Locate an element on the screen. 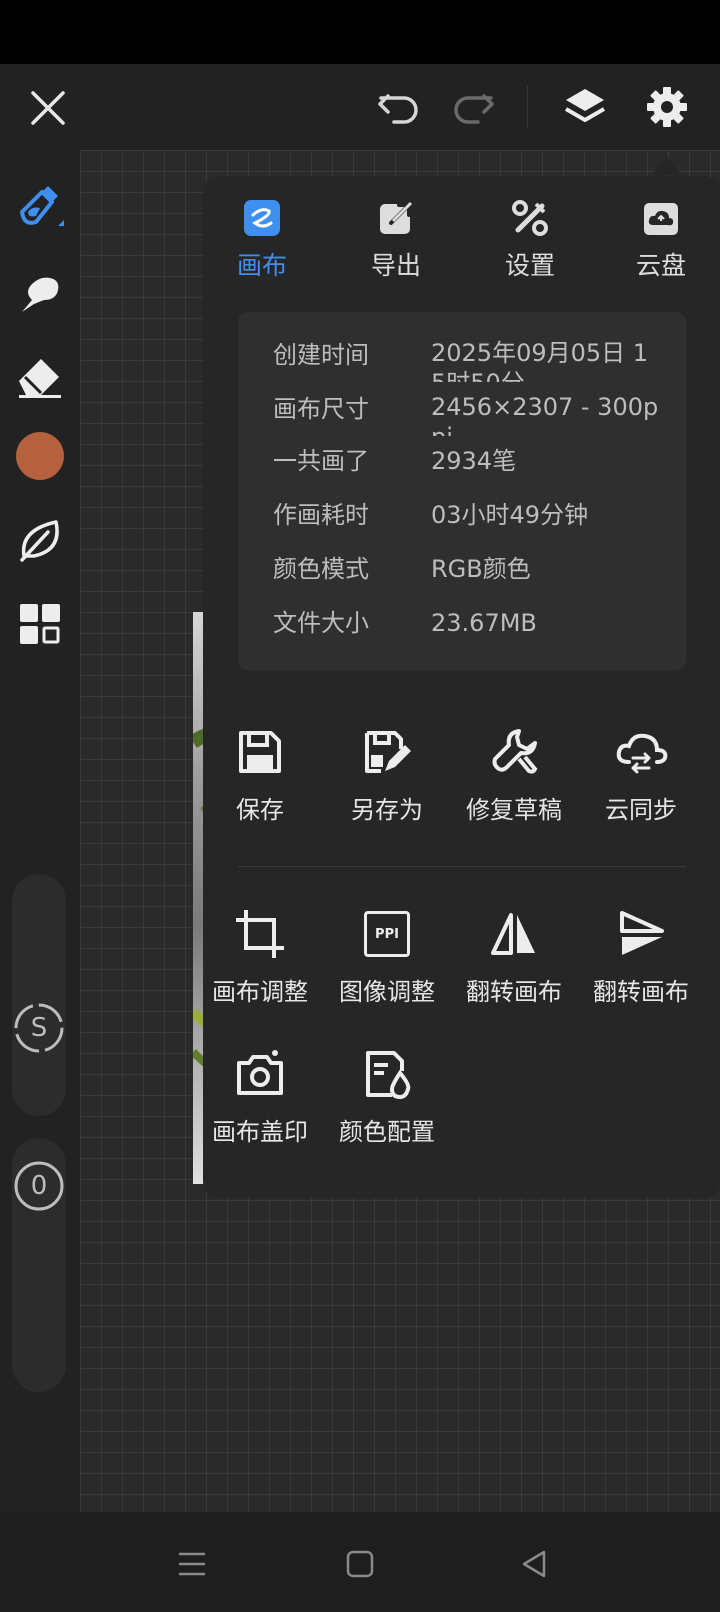  repair-draft-label: 修复草稿 is located at coordinates (514, 810).